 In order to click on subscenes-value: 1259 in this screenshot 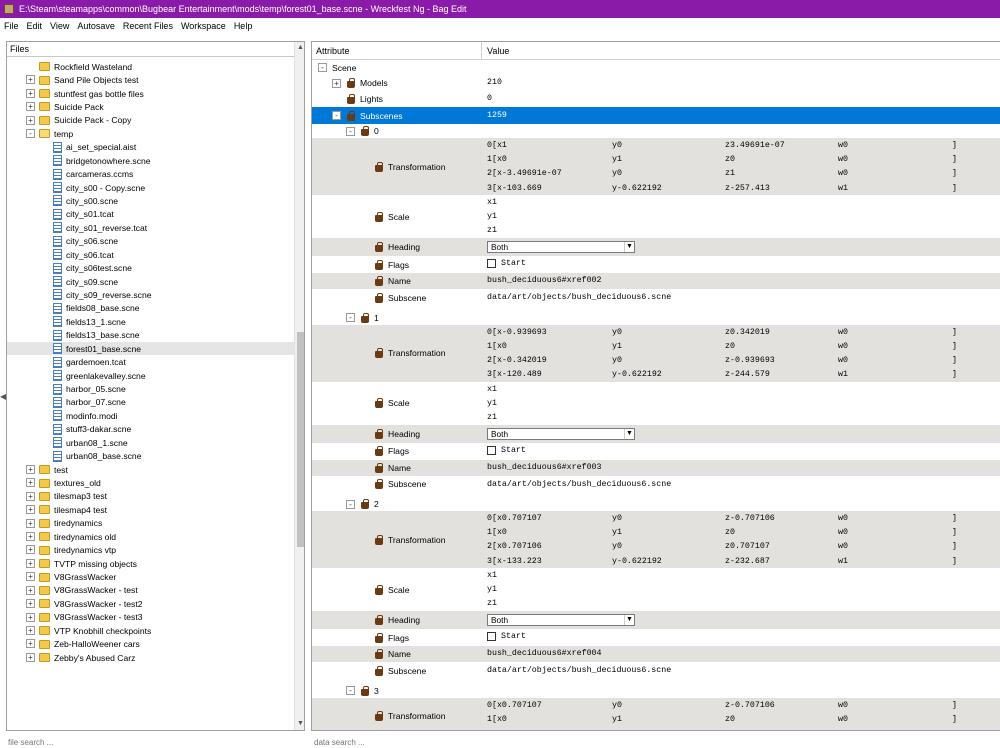, I will do `click(497, 115)`.